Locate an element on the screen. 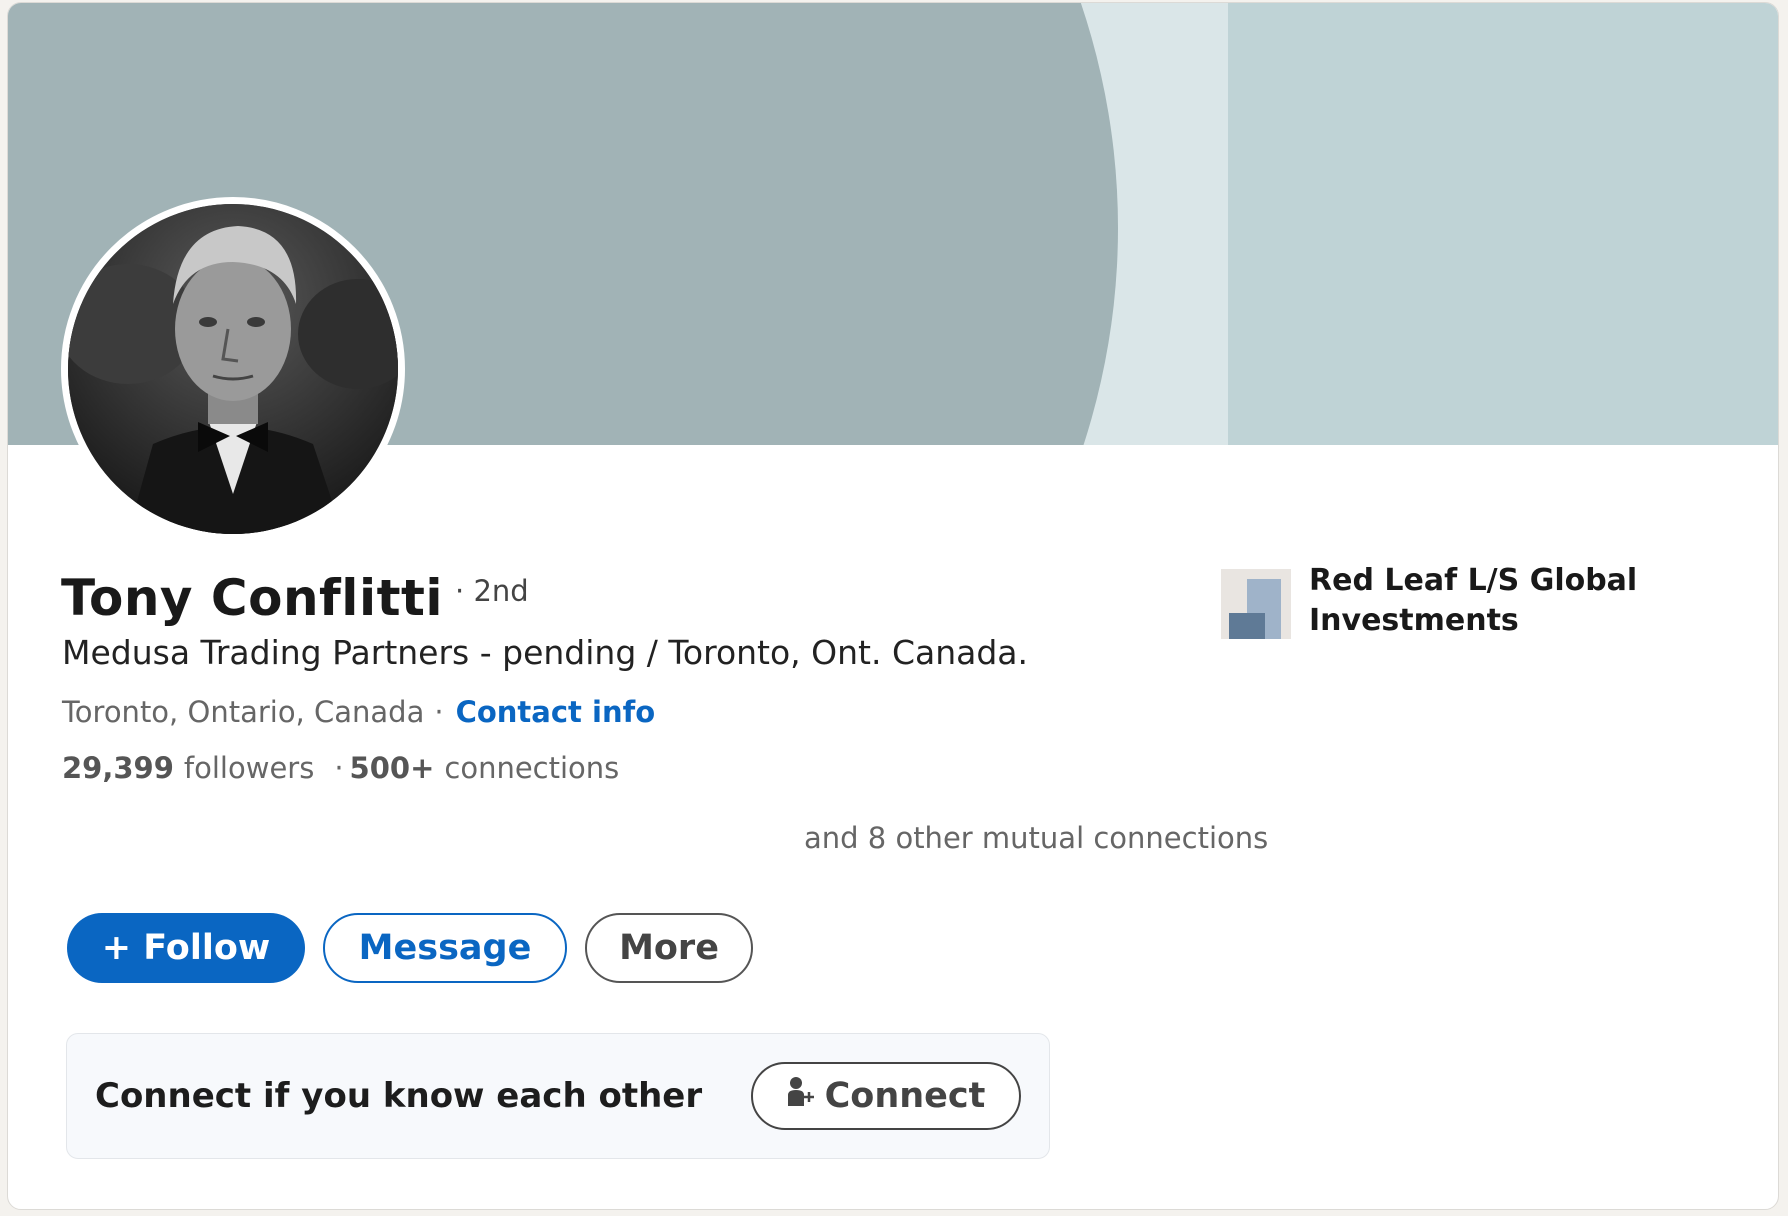 Image resolution: width=1788 pixels, height=1216 pixels. location-row: Toronto, Ontario, Canada · Contact info is located at coordinates (358, 712).